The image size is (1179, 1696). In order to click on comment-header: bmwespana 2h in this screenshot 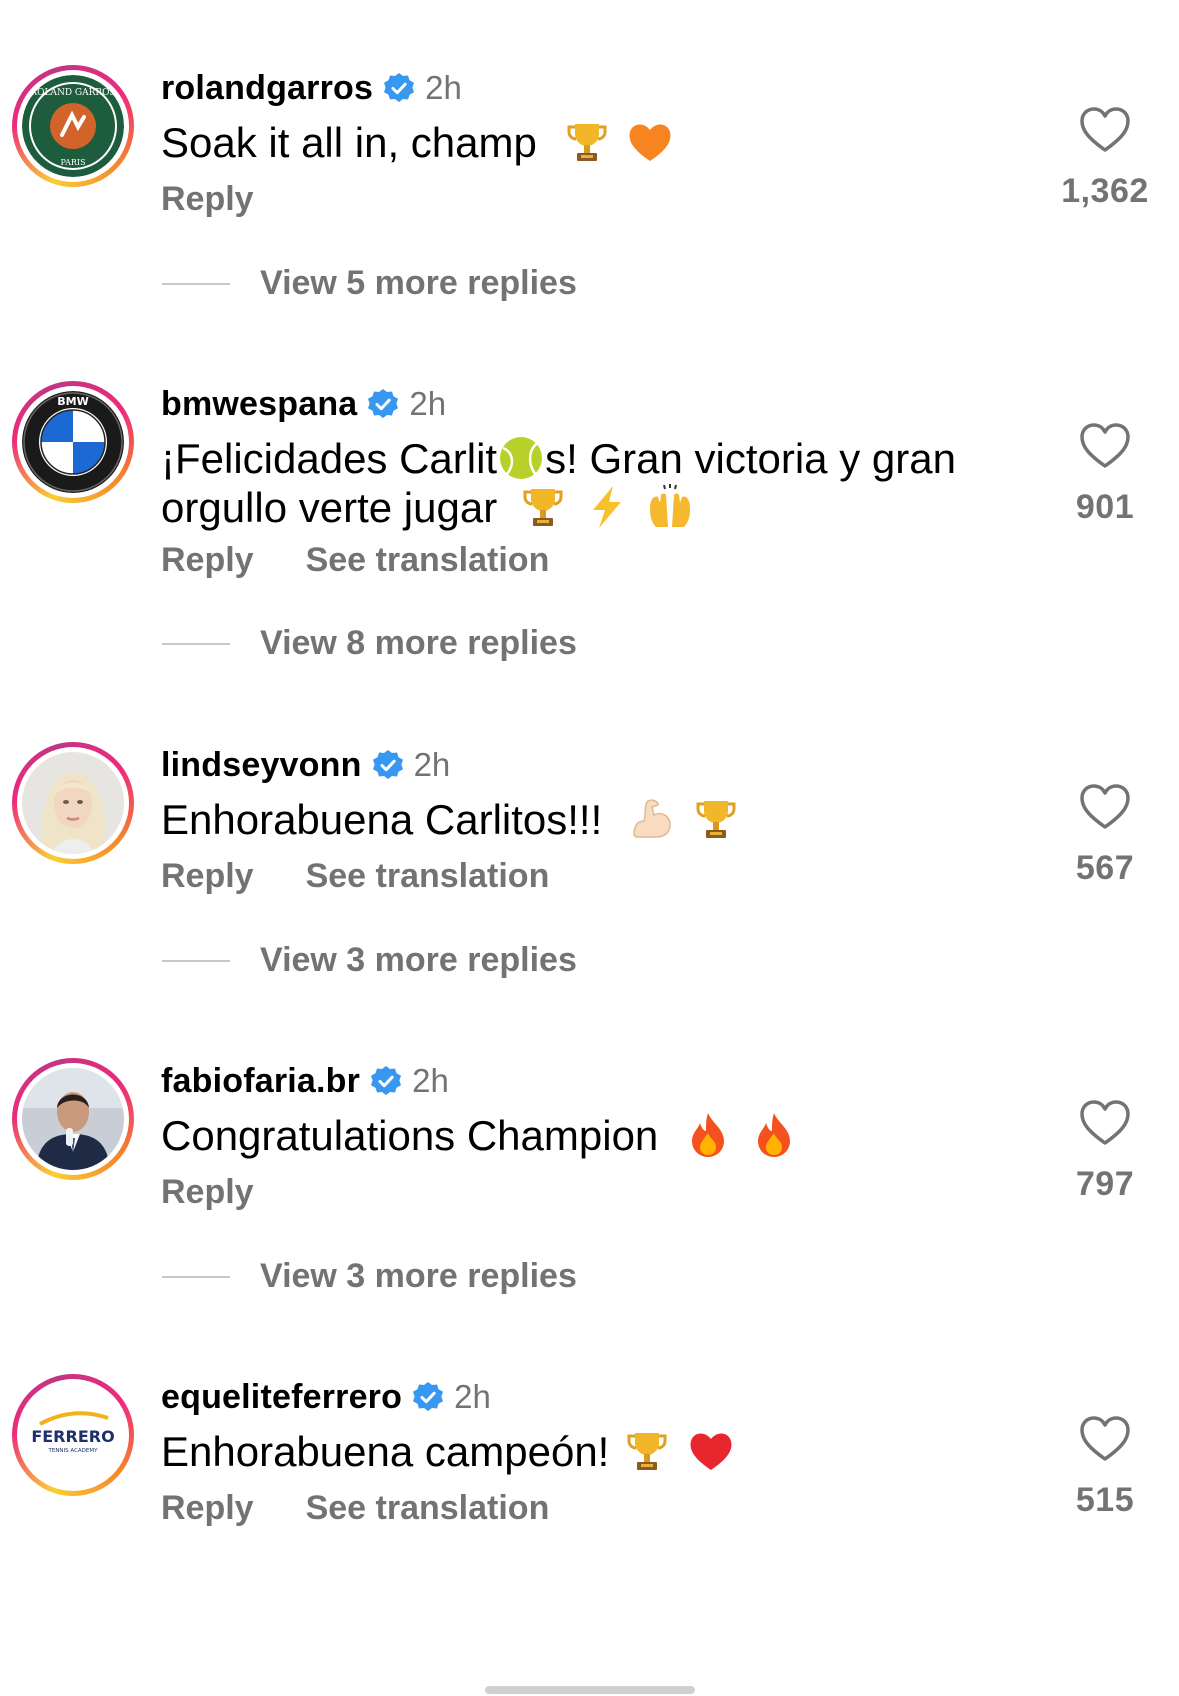, I will do `click(303, 404)`.